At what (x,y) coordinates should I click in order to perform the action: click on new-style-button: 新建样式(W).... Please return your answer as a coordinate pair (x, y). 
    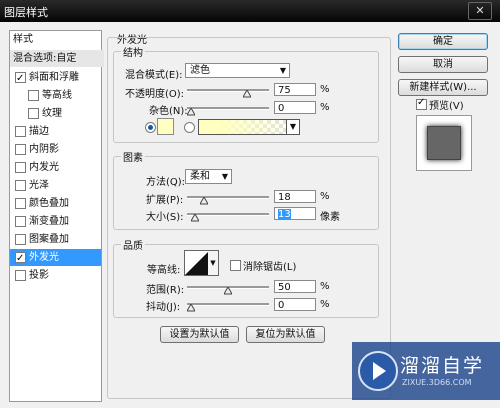
    Looking at the image, I should click on (443, 87).